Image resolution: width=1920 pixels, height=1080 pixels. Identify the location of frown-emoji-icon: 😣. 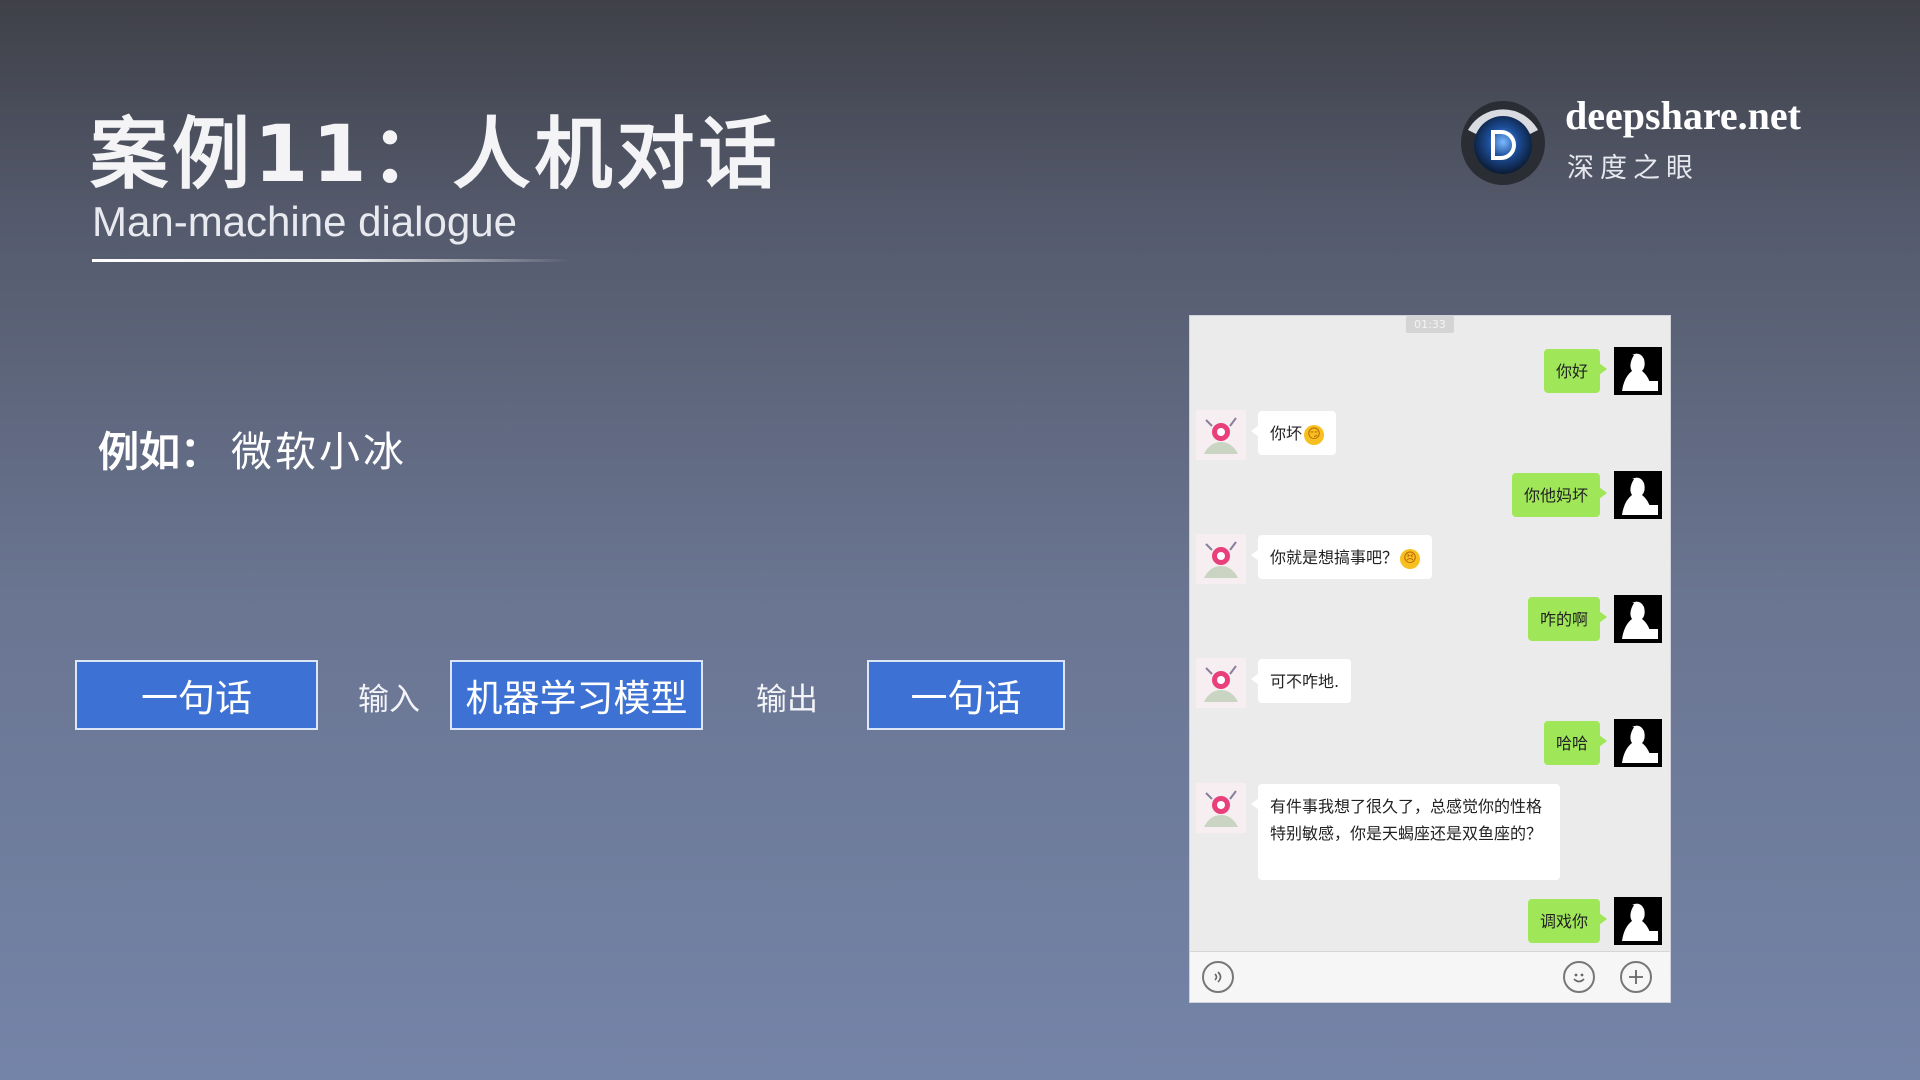
(1410, 558).